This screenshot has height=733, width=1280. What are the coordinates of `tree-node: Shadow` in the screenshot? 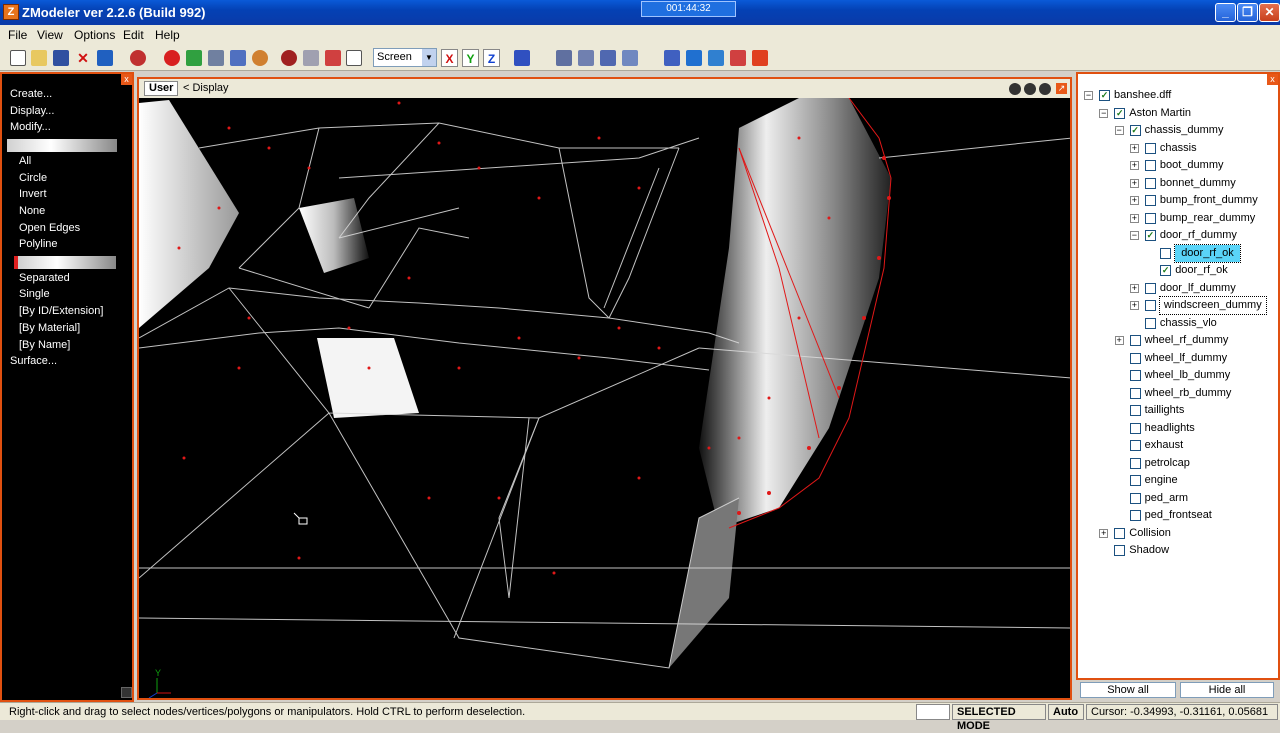 It's located at (1177, 550).